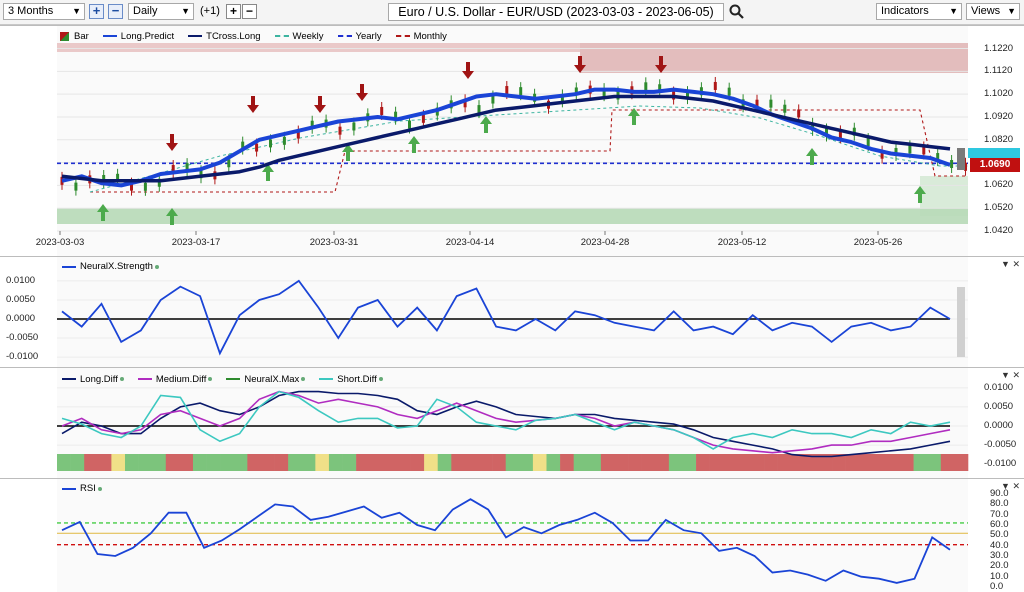 This screenshot has width=1024, height=592. Describe the element at coordinates (96, 11) in the screenshot. I see `zoom-in-button: +` at that location.